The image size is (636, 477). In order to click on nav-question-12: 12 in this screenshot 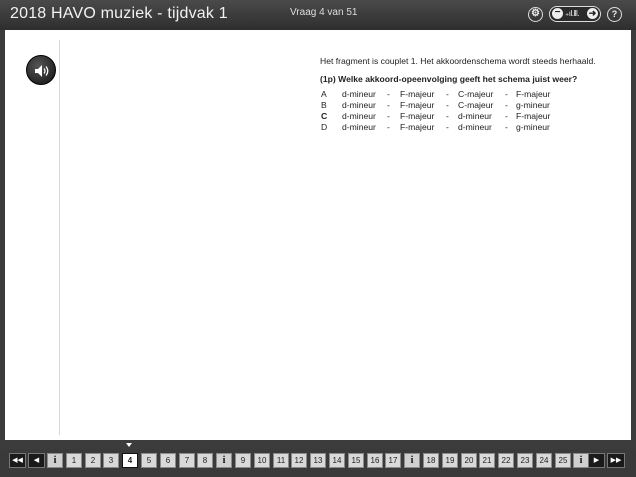, I will do `click(299, 460)`.